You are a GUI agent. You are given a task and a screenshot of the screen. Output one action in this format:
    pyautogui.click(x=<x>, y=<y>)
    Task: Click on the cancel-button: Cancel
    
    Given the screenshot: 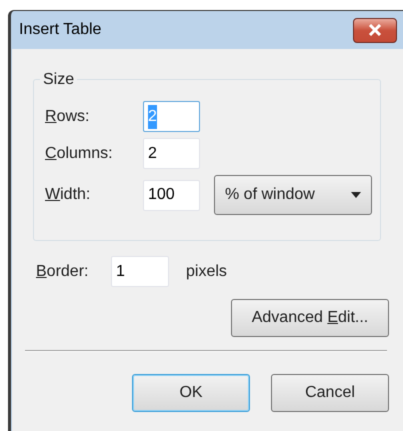 What is the action you would take?
    pyautogui.click(x=330, y=393)
    